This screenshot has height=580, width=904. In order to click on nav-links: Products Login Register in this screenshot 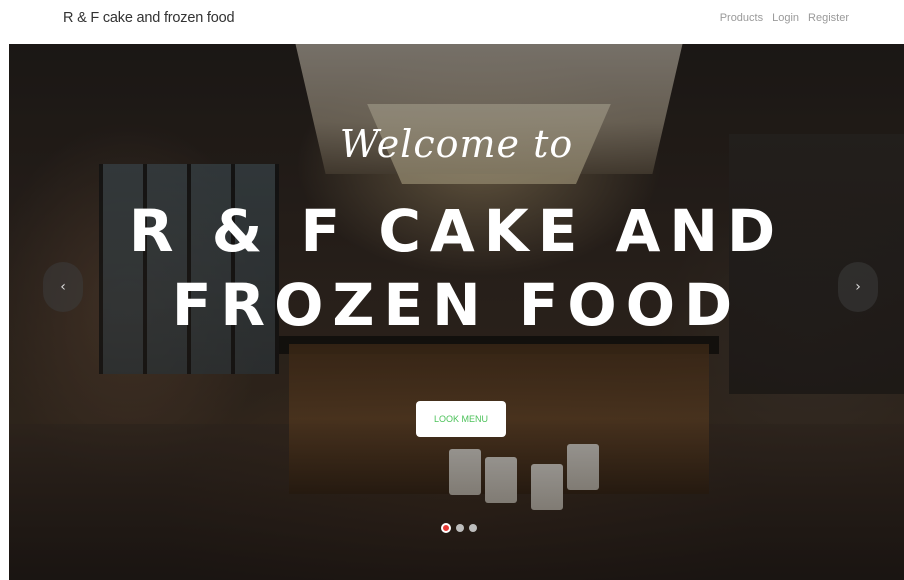, I will do `click(784, 18)`.